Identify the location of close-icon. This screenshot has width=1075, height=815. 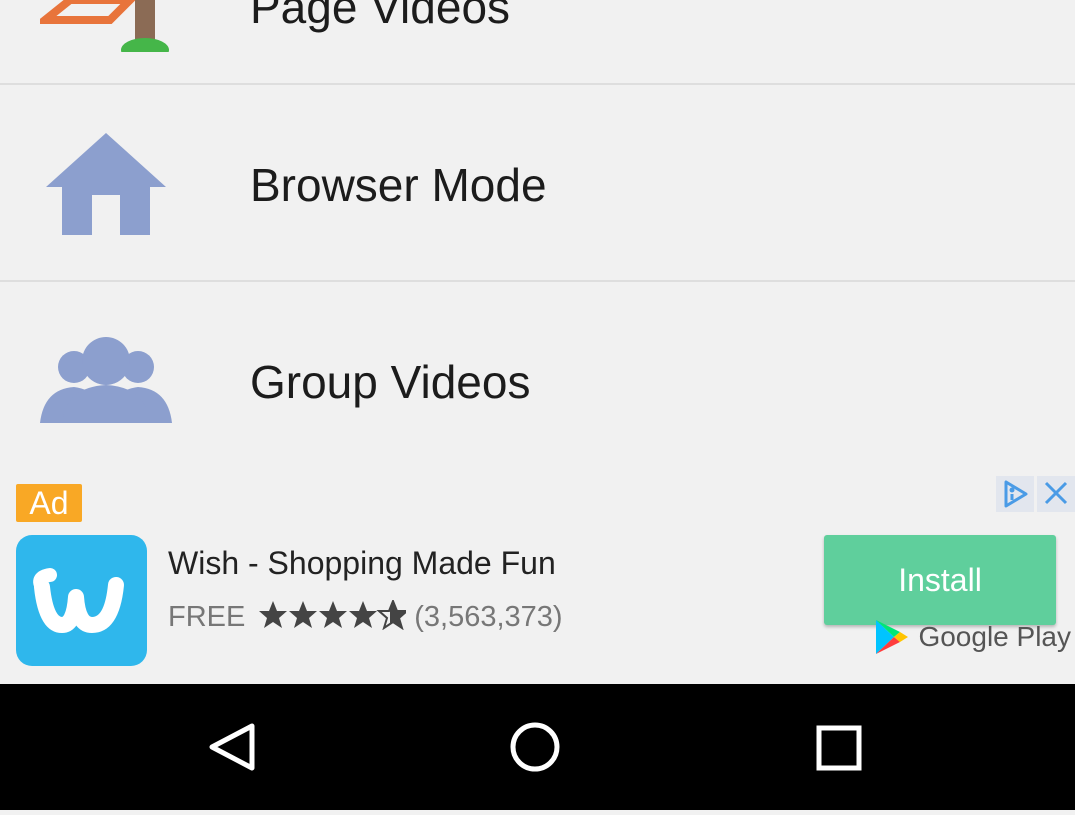
(1056, 493).